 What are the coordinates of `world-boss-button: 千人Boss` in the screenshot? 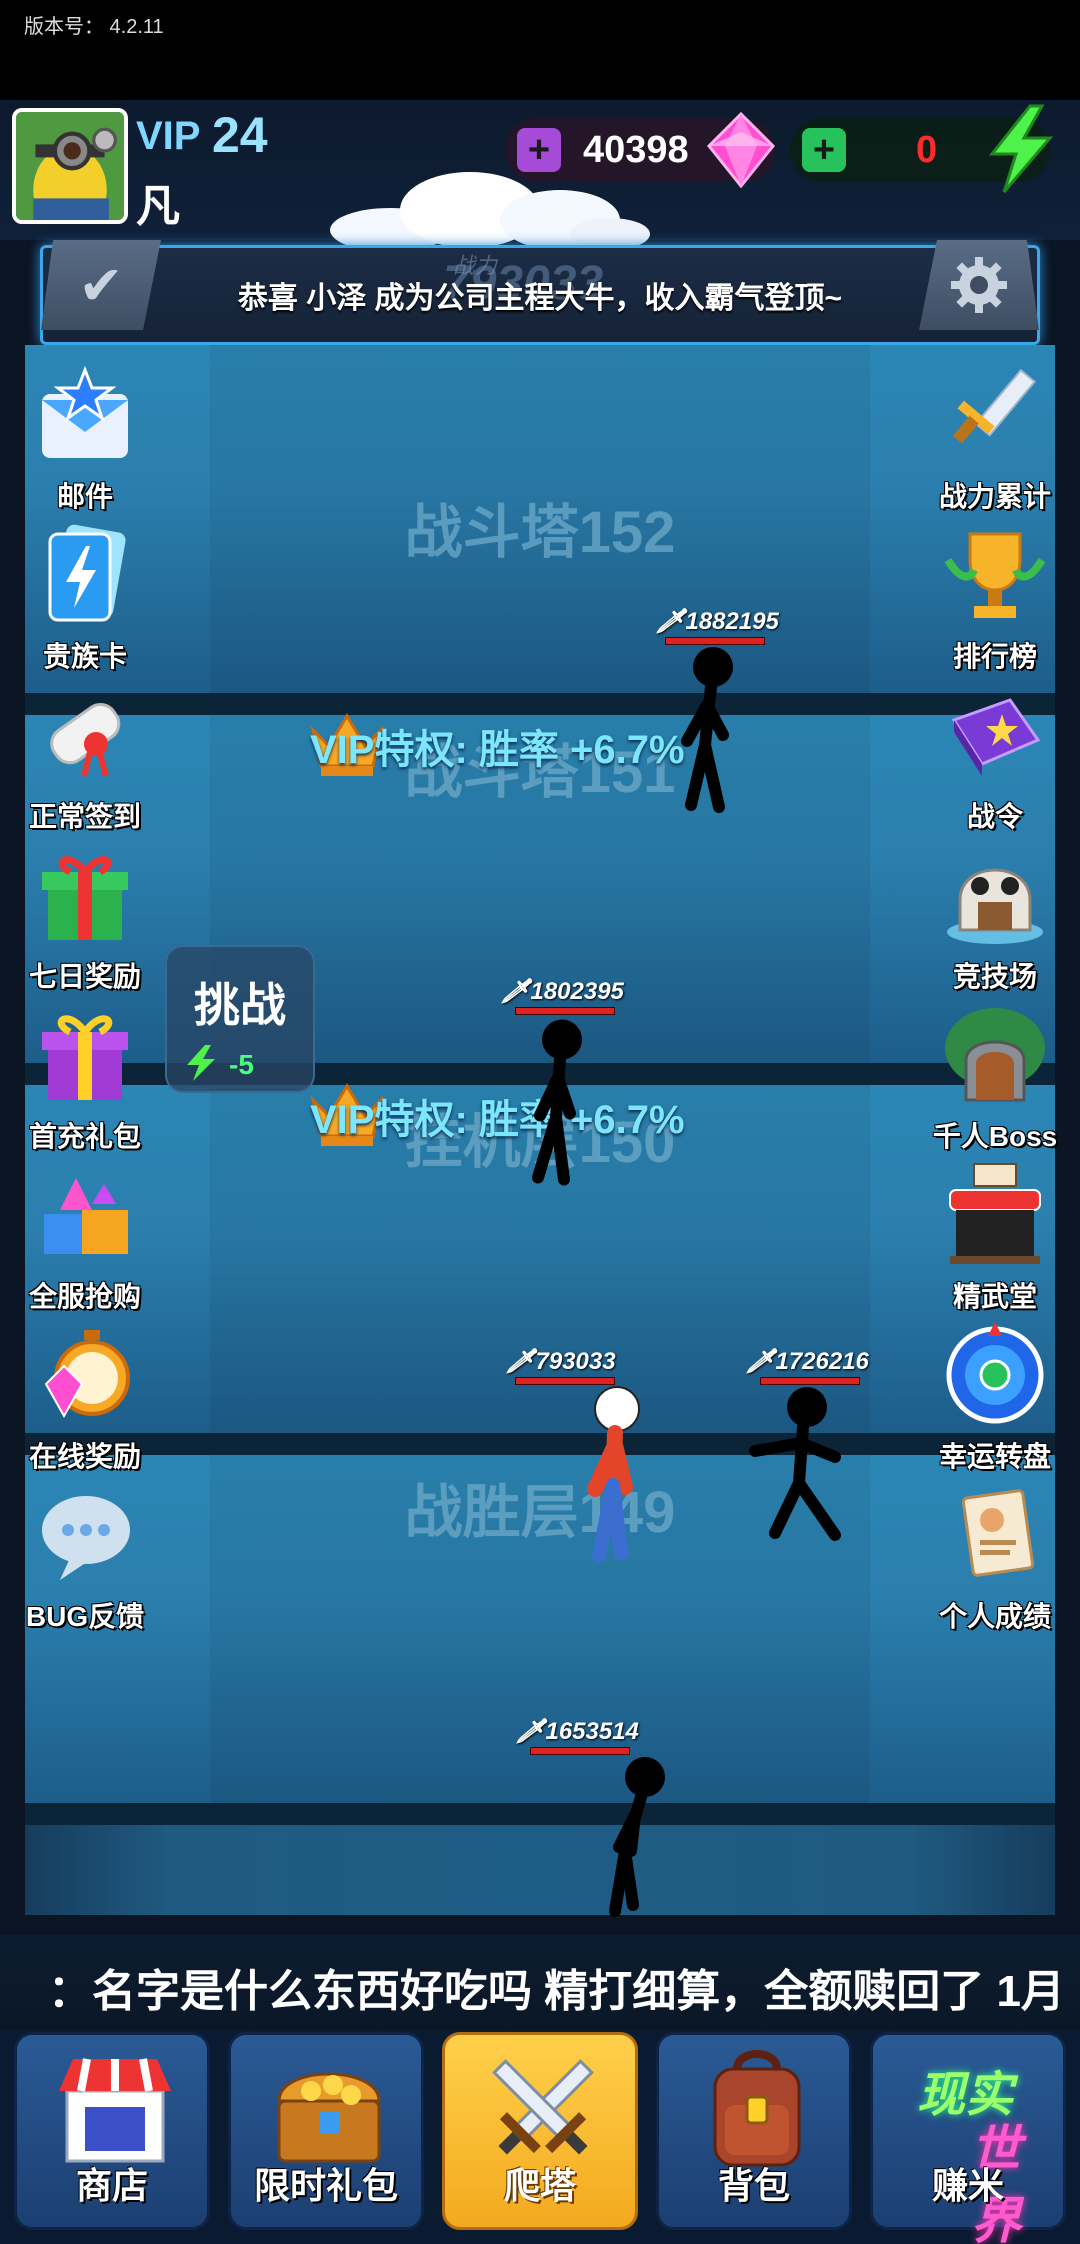 It's located at (995, 1077).